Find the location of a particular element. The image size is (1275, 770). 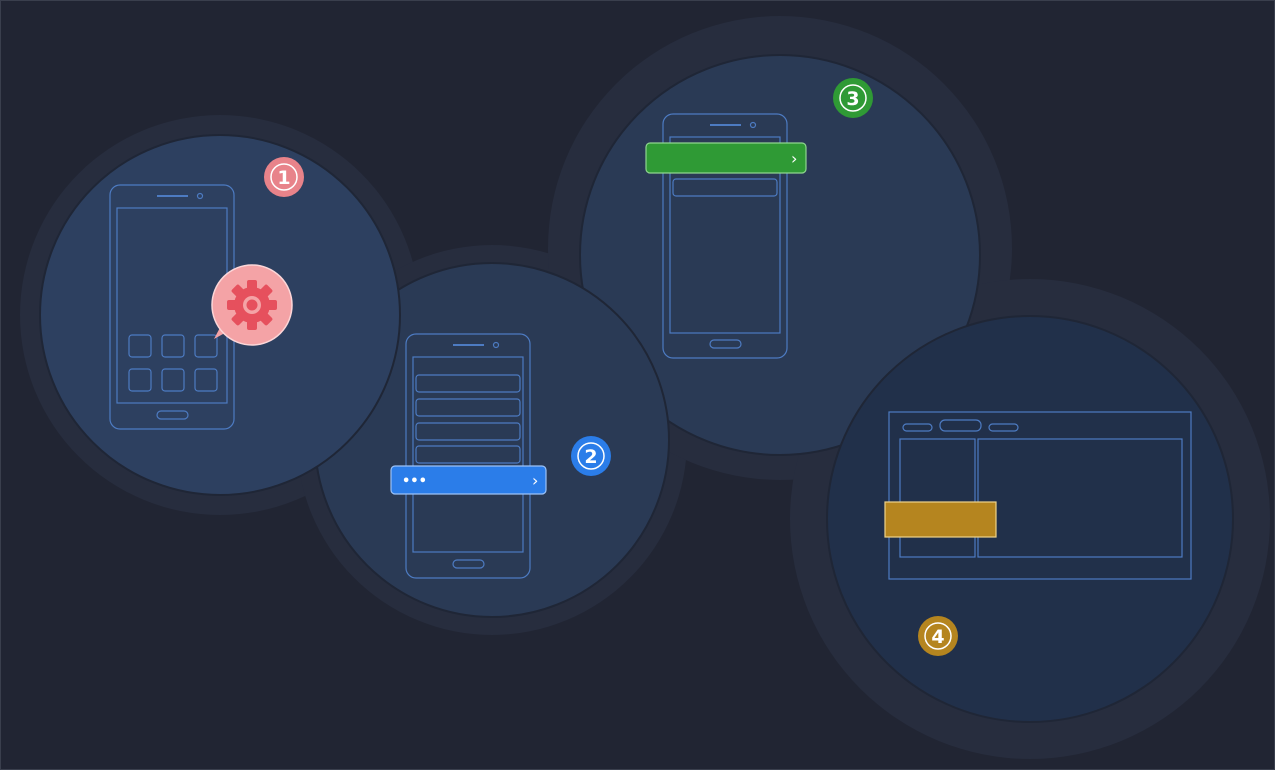

step1-badge: 1 is located at coordinates (284, 177).